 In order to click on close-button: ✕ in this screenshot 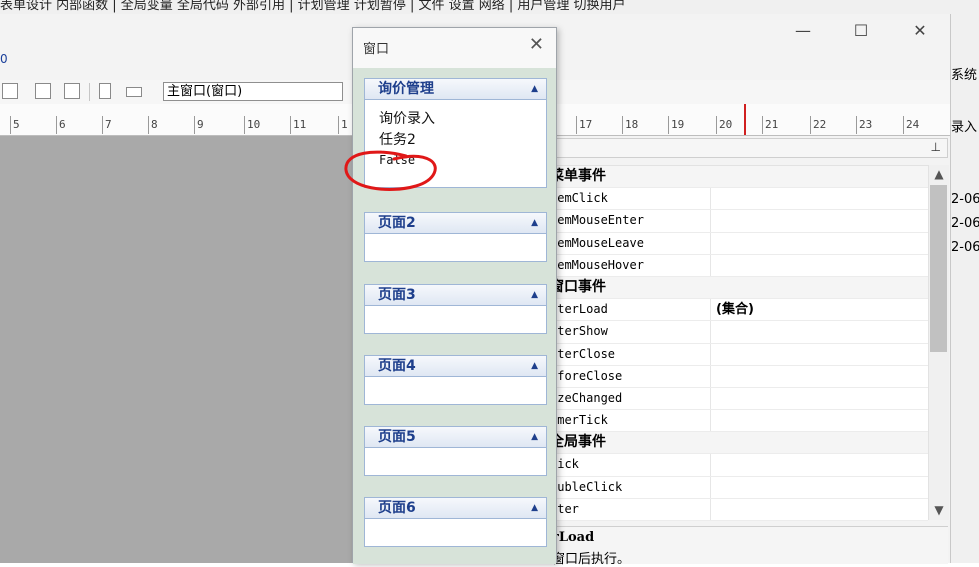, I will do `click(920, 33)`.